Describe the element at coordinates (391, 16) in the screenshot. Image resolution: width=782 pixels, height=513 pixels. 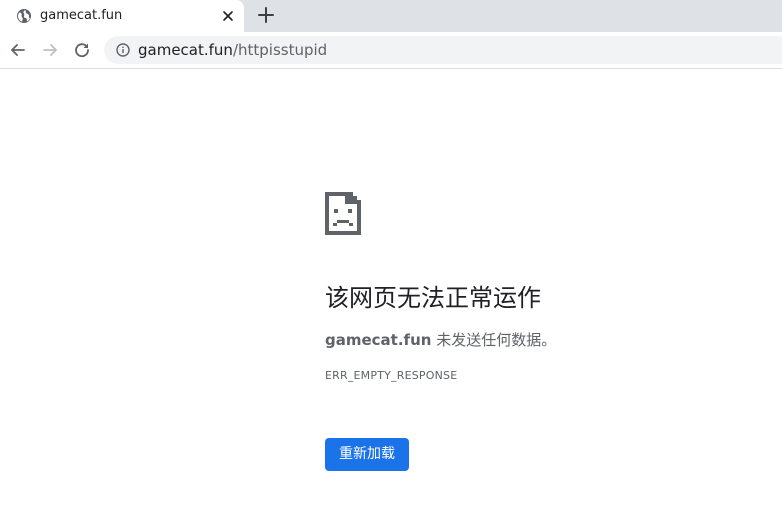
I see `tab-strip: gamecat.fun` at that location.